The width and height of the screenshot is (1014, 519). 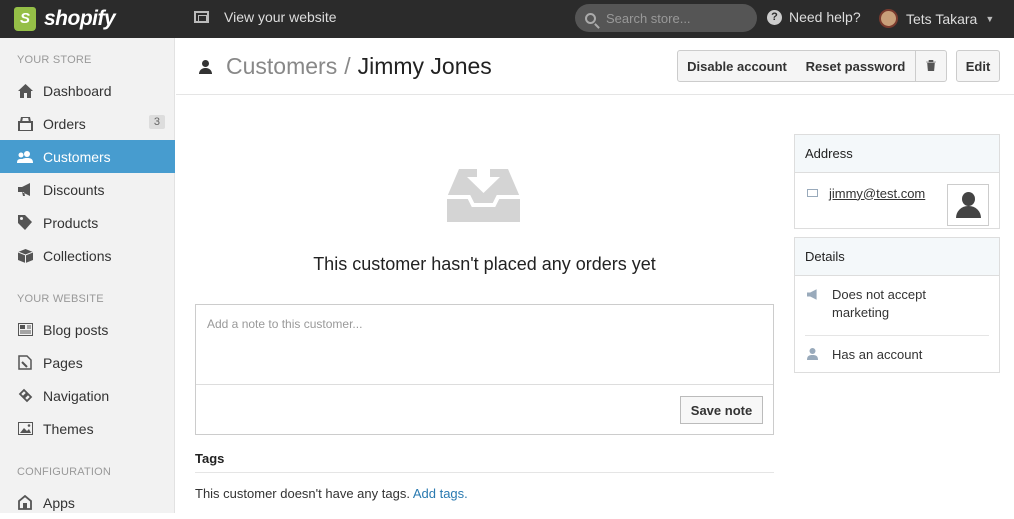 I want to click on shopify-bag-icon, so click(x=25, y=19).